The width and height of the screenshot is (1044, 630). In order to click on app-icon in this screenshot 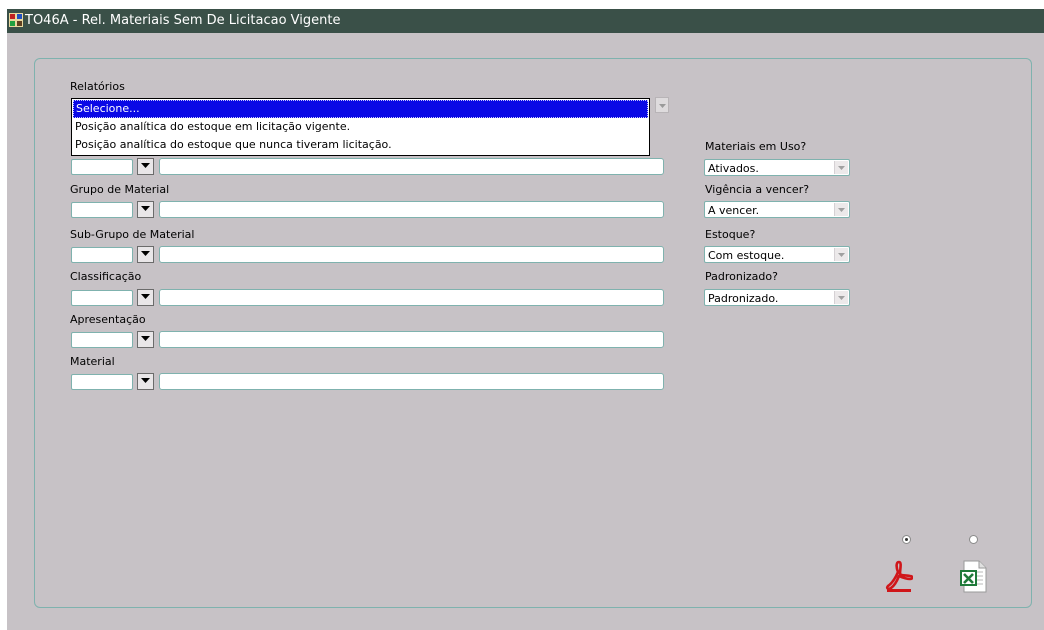, I will do `click(16, 20)`.